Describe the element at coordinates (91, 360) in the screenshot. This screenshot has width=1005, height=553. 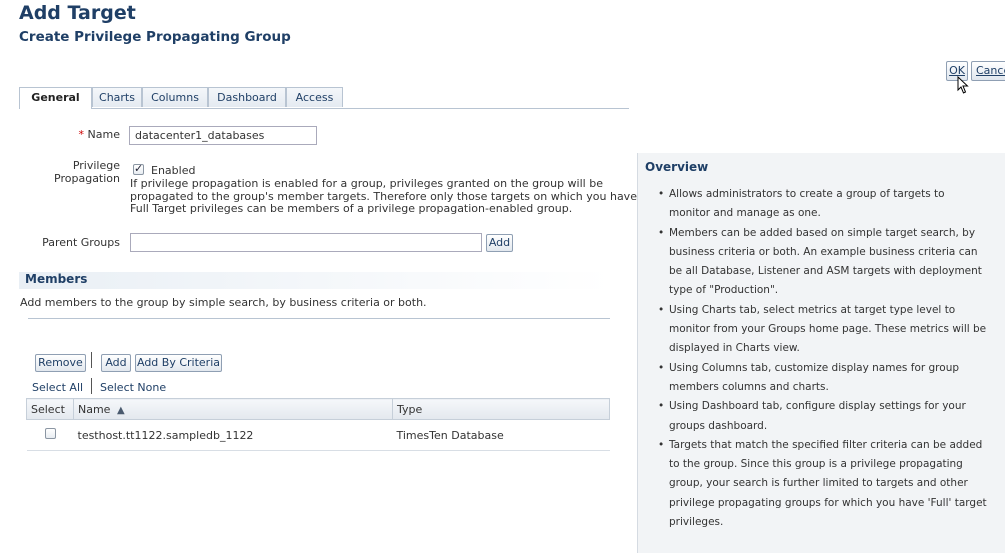
I see `toolbar-separator` at that location.